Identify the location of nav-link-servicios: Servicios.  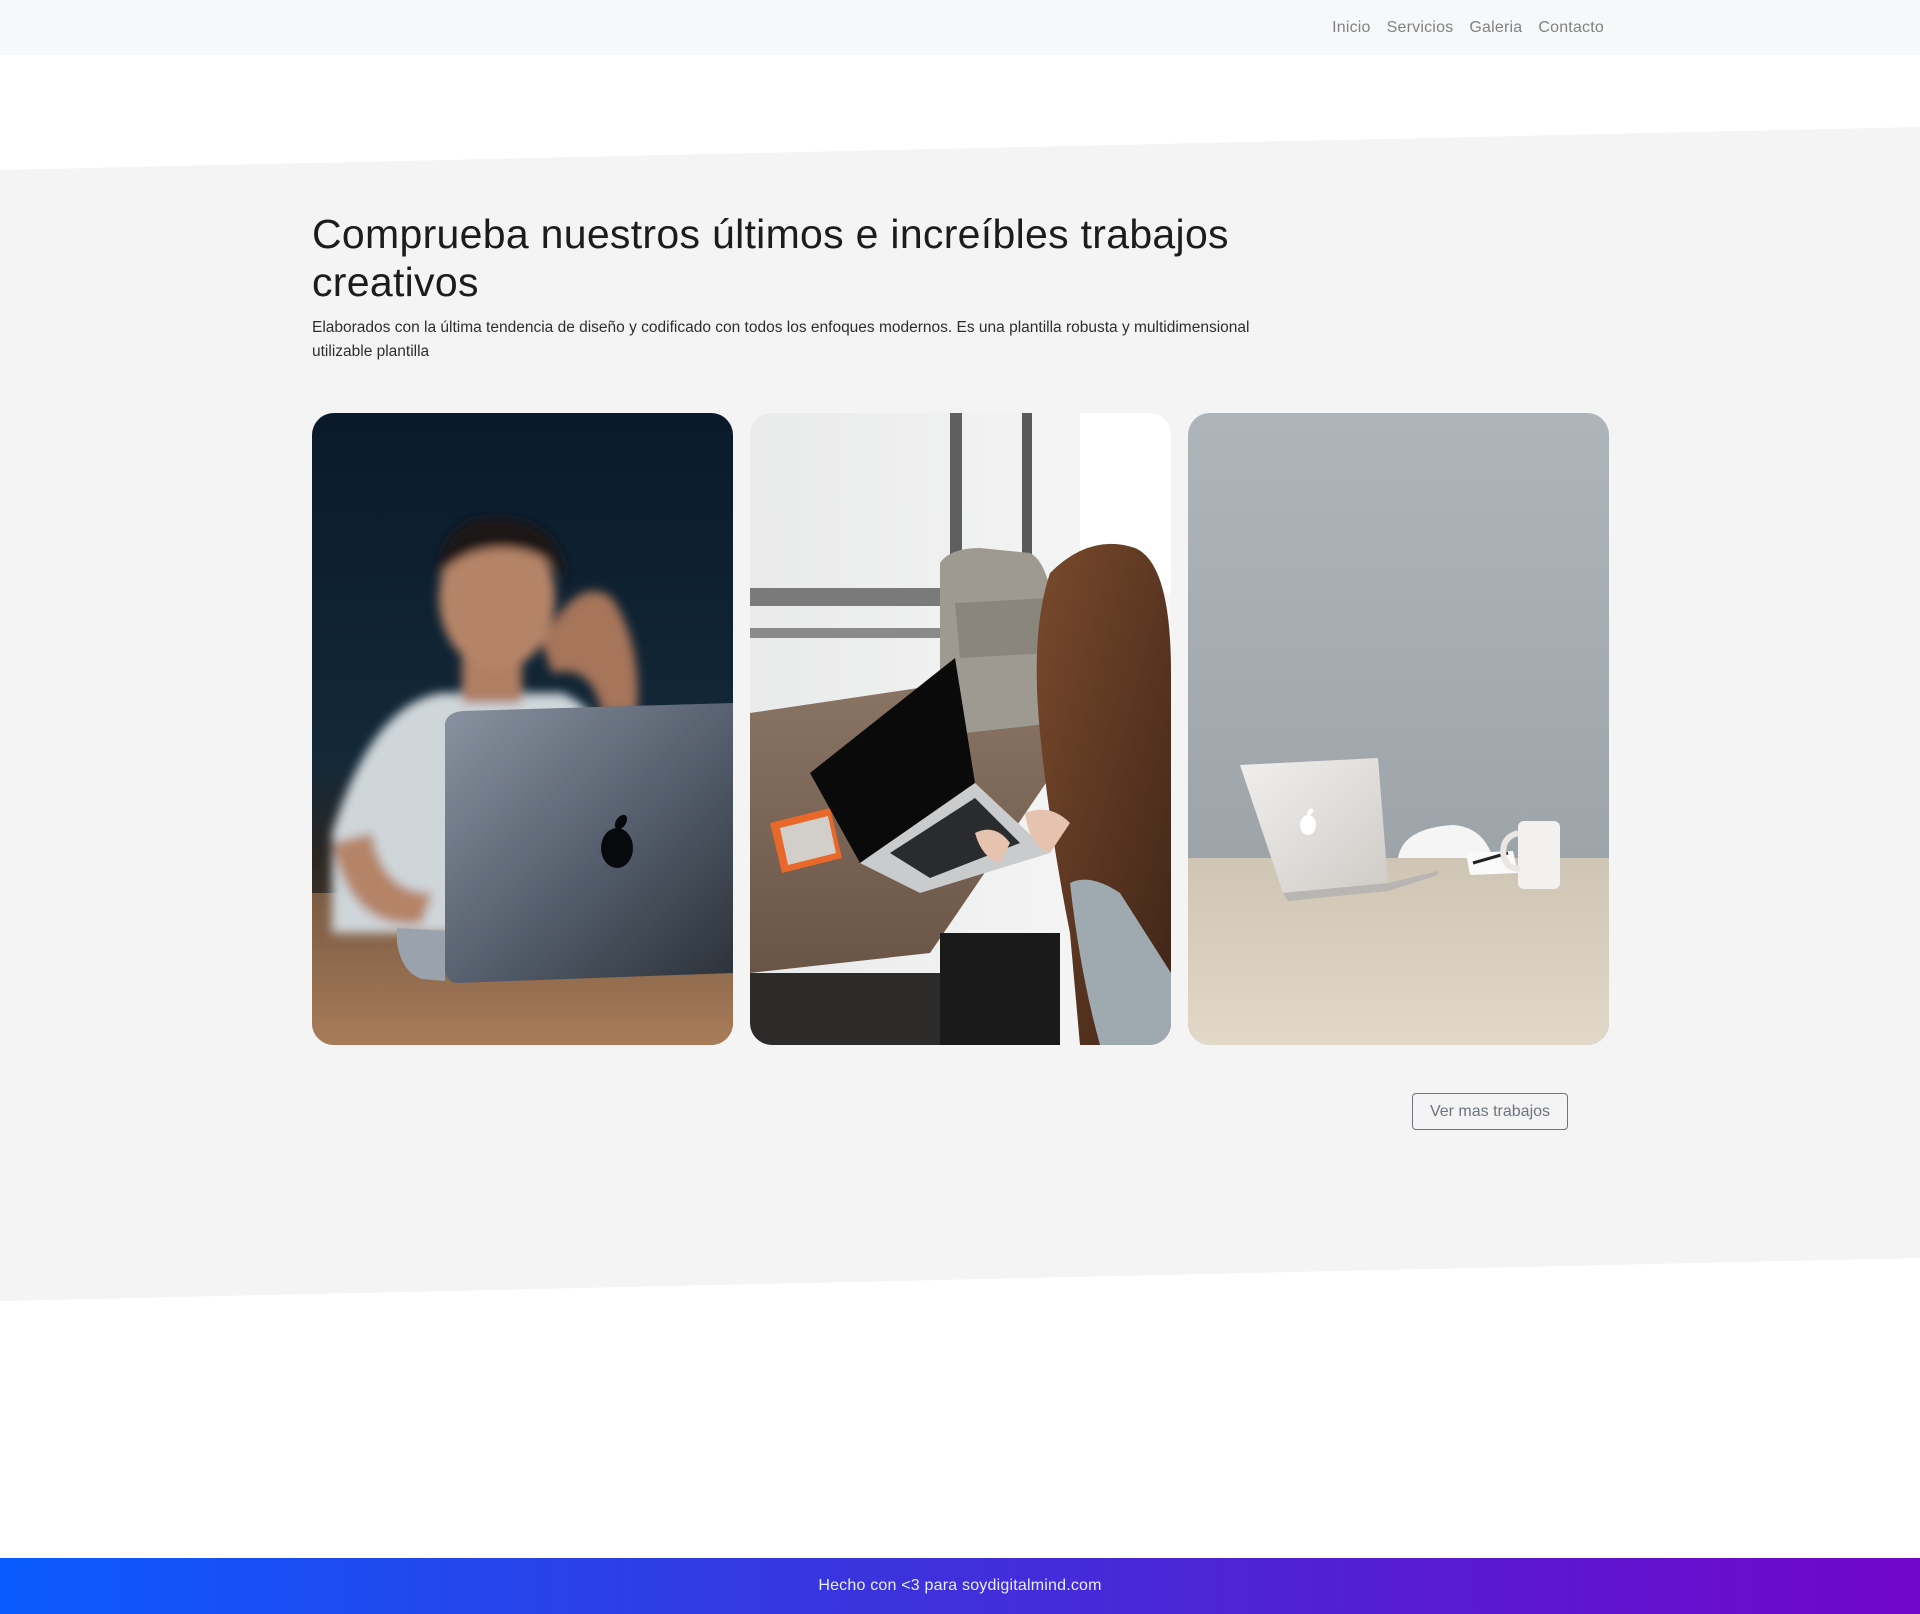
(1420, 28).